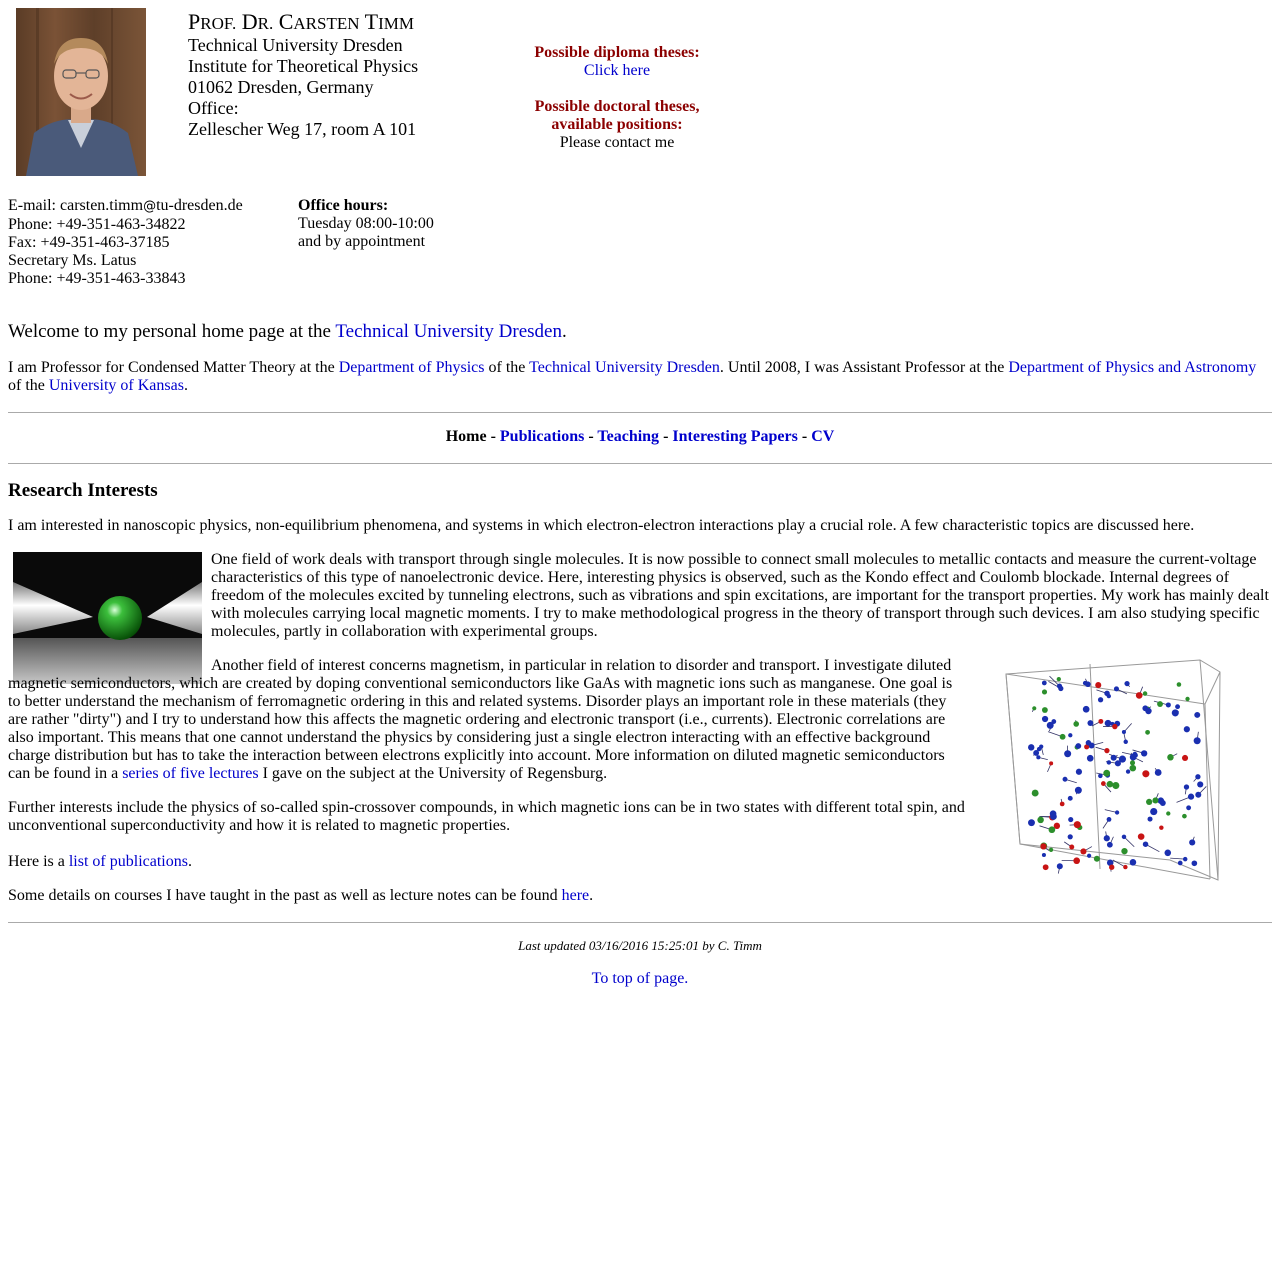  I want to click on nav-interesting-papers: Interesting Papers, so click(734, 436).